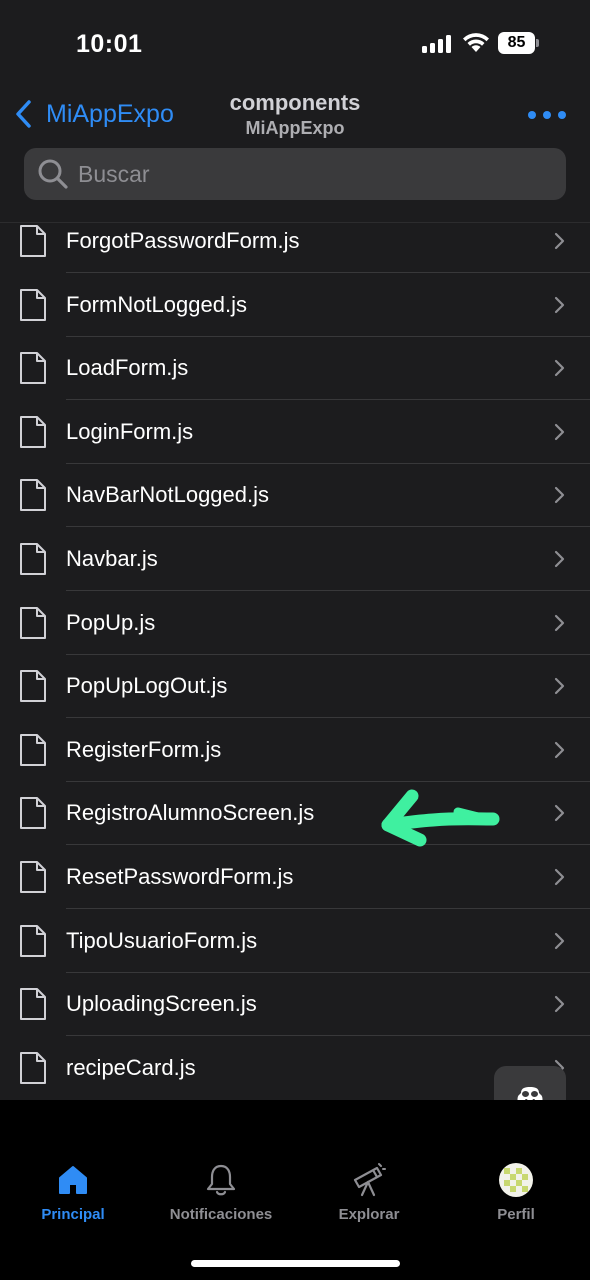  Describe the element at coordinates (183, 240) in the screenshot. I see `file-name: ForgotPasswordForm.js` at that location.